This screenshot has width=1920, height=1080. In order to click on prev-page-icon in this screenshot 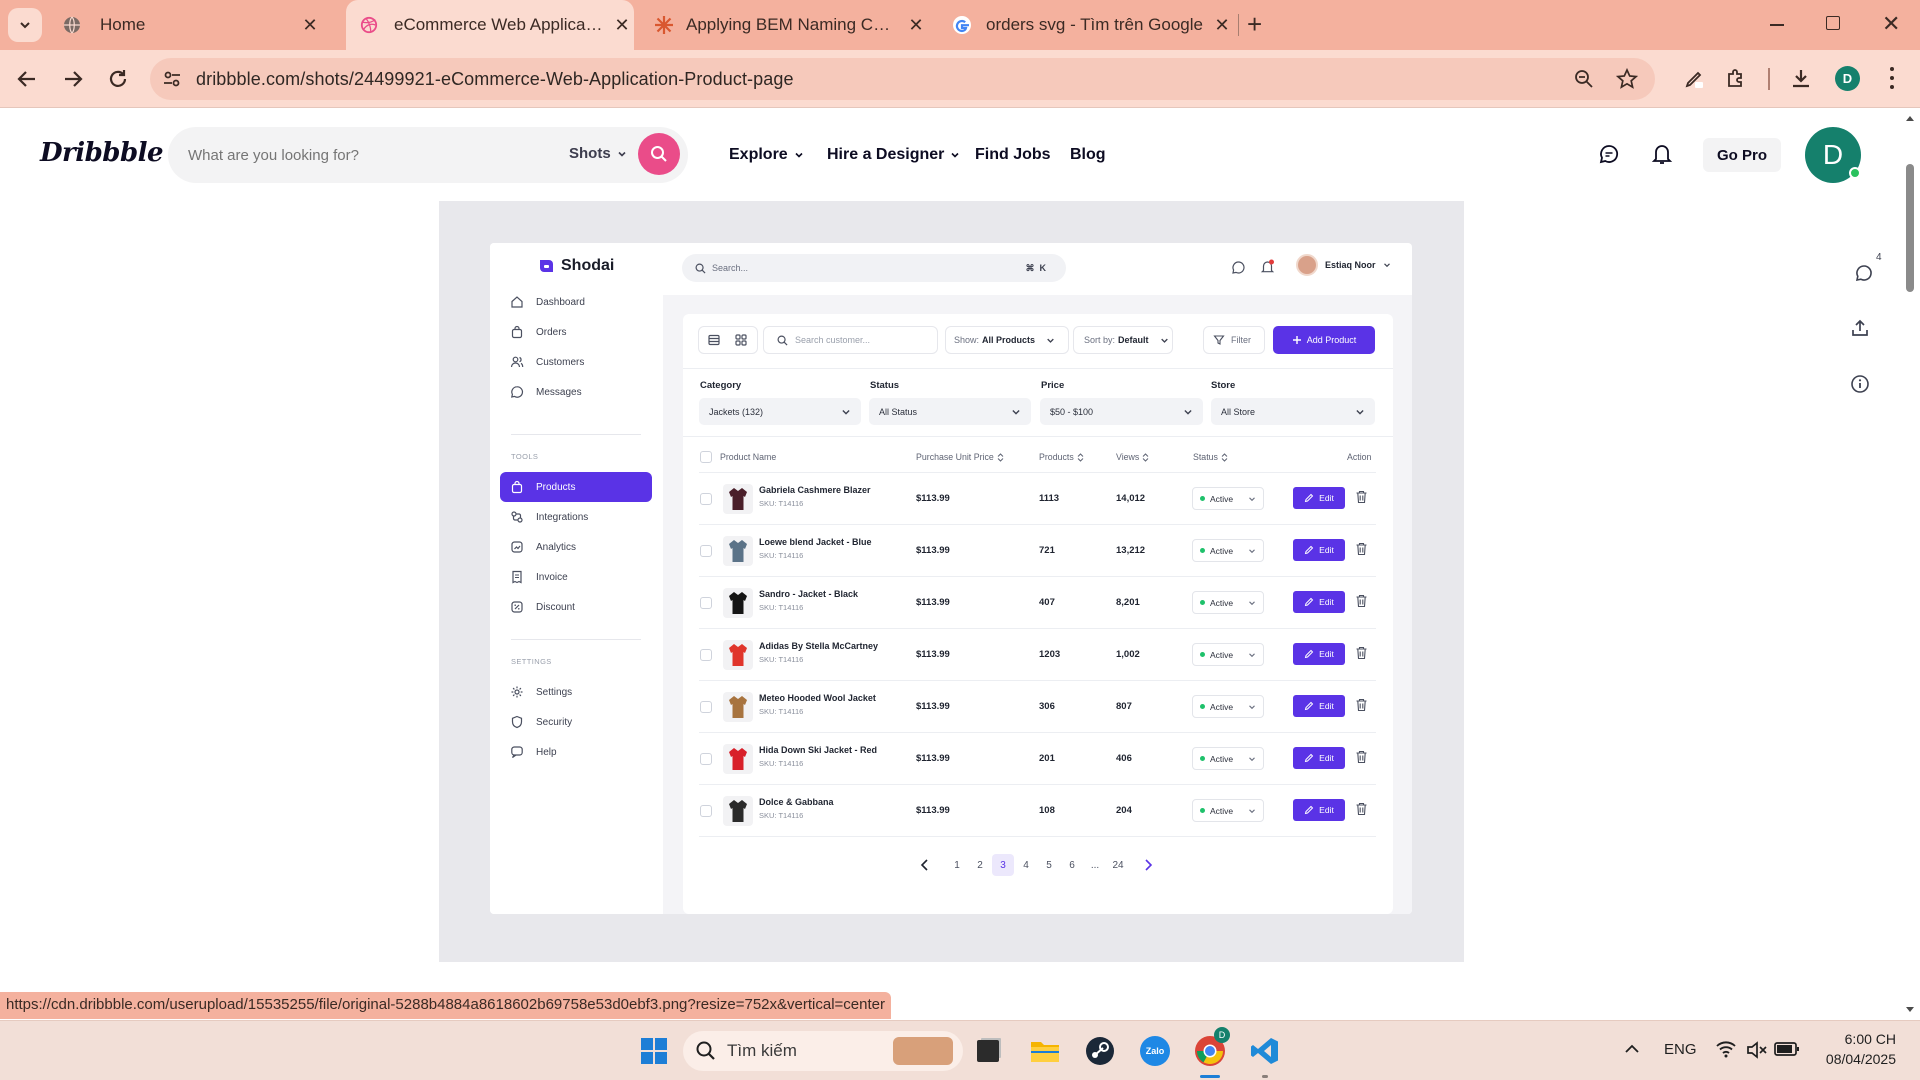, I will do `click(925, 865)`.